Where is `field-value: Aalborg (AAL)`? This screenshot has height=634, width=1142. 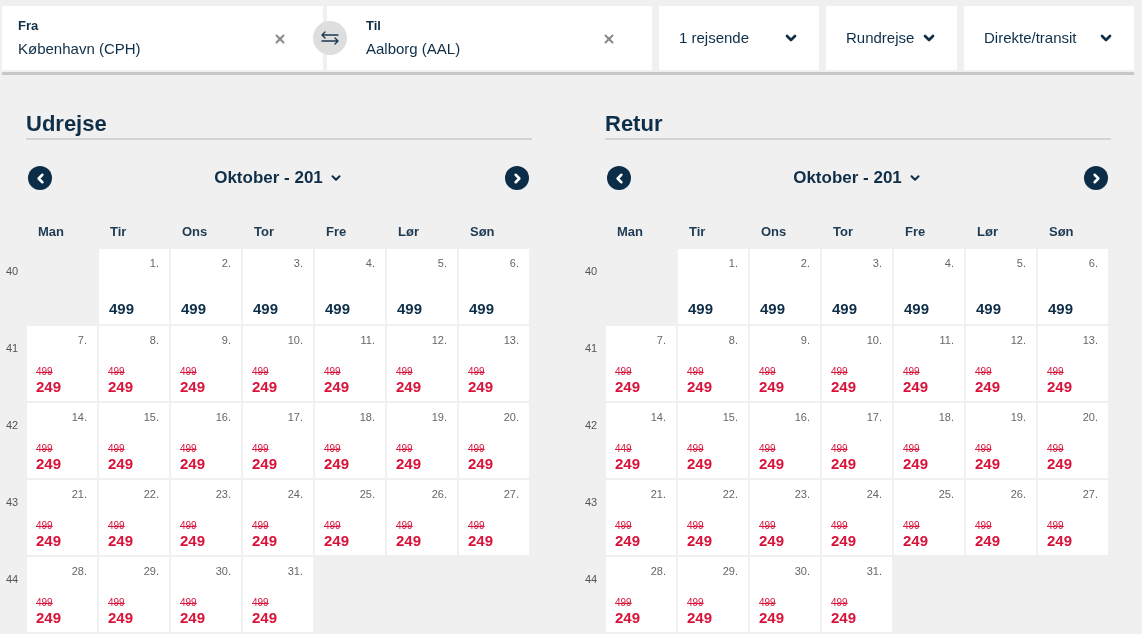 field-value: Aalborg (AAL) is located at coordinates (413, 49).